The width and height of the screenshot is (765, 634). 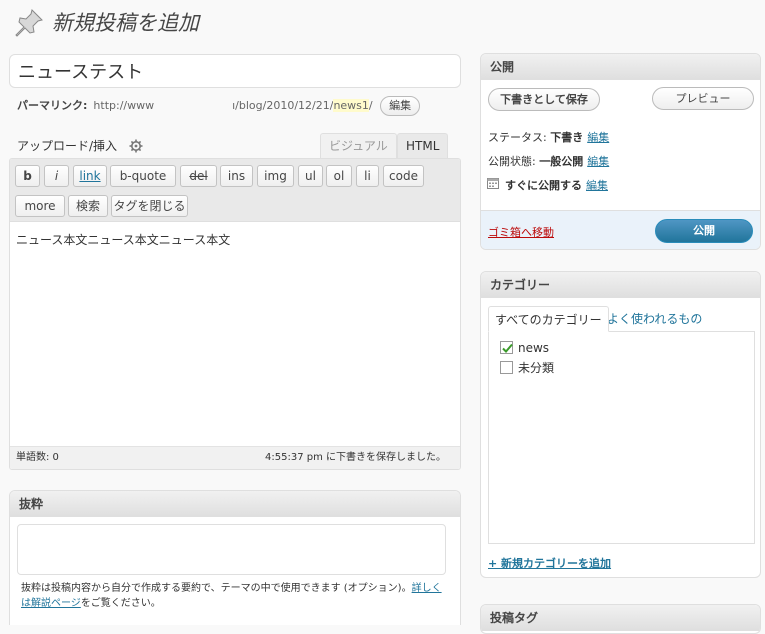 What do you see at coordinates (358, 146) in the screenshot?
I see `tab-visual: ビジュアル` at bounding box center [358, 146].